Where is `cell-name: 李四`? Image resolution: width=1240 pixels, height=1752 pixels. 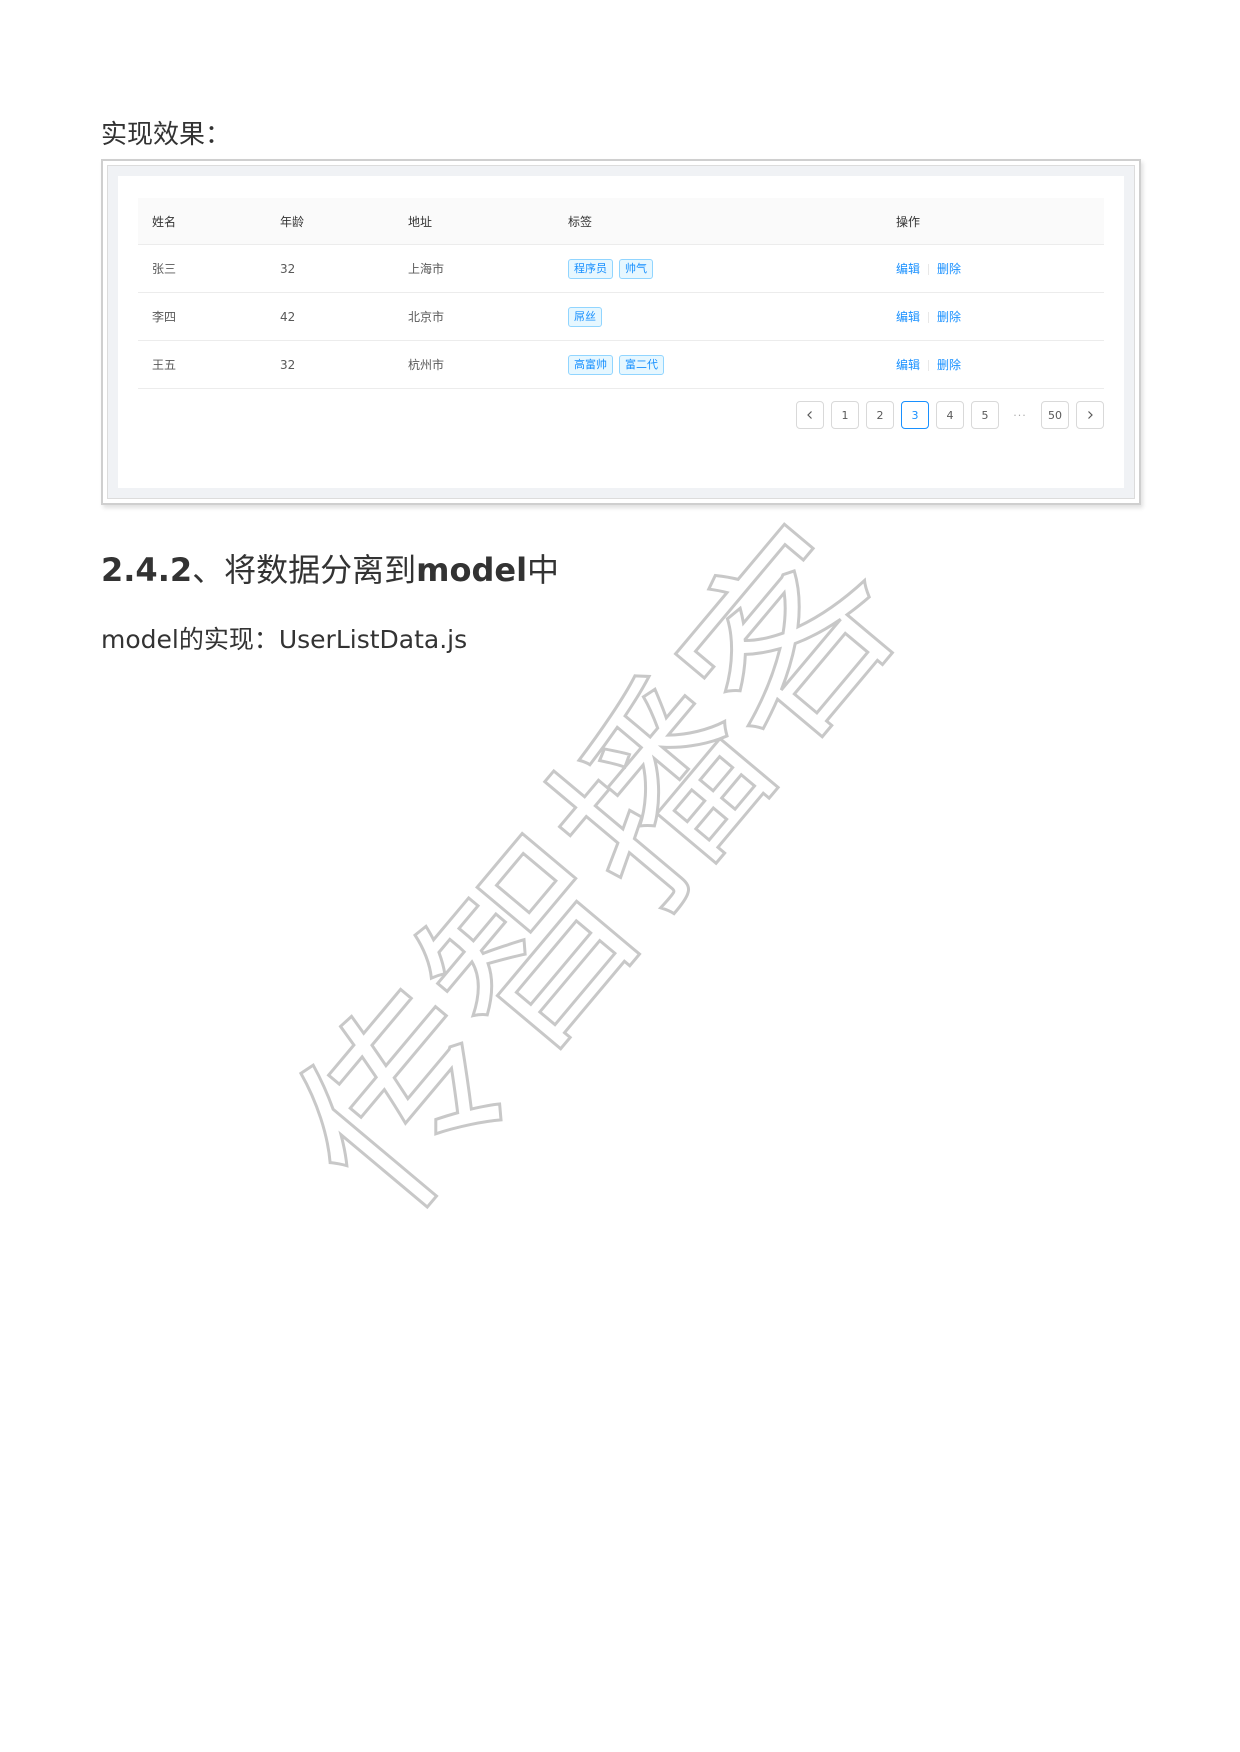
cell-name: 李四 is located at coordinates (202, 316).